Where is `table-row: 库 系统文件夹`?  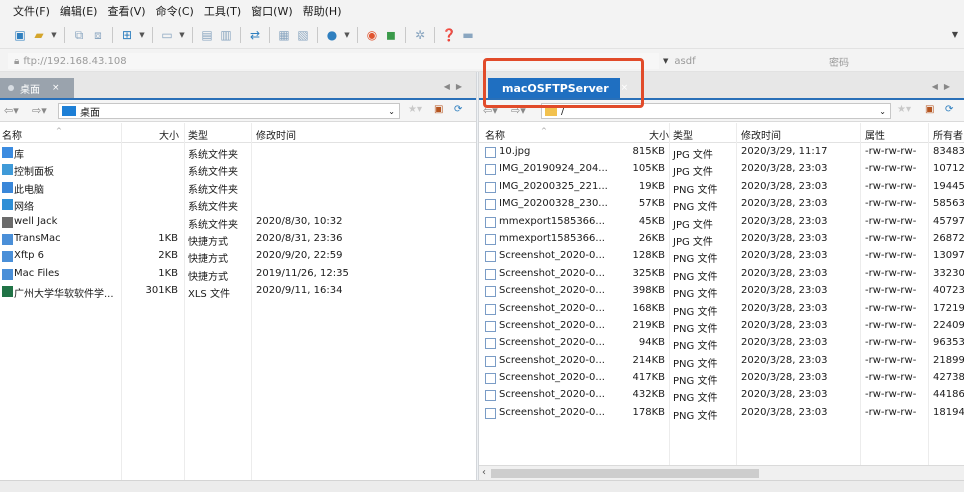
table-row: 库 系统文件夹 is located at coordinates (238, 152).